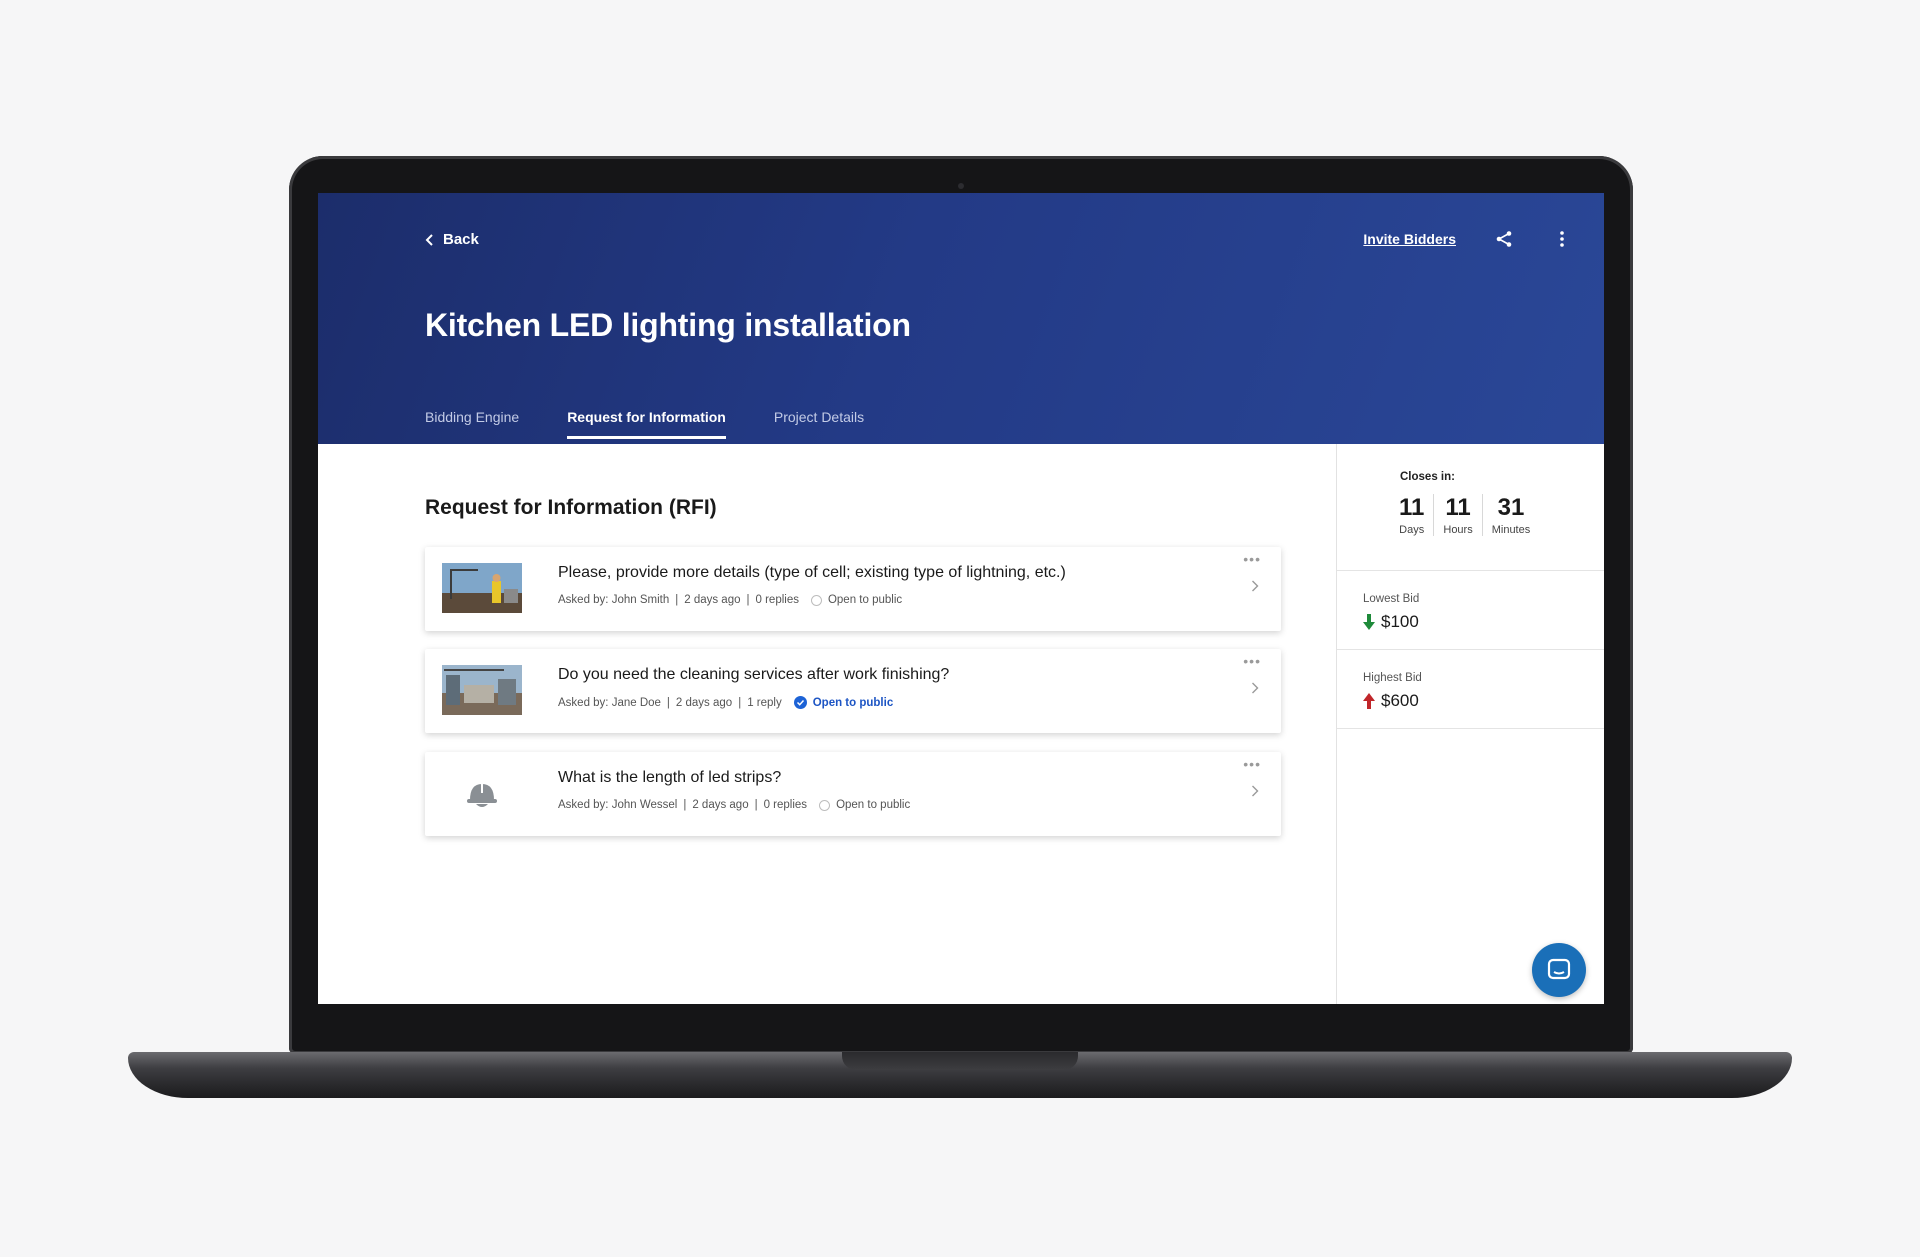 The image size is (1920, 1257). What do you see at coordinates (1391, 599) in the screenshot?
I see `lowest-bid-label: Lowest Bid` at bounding box center [1391, 599].